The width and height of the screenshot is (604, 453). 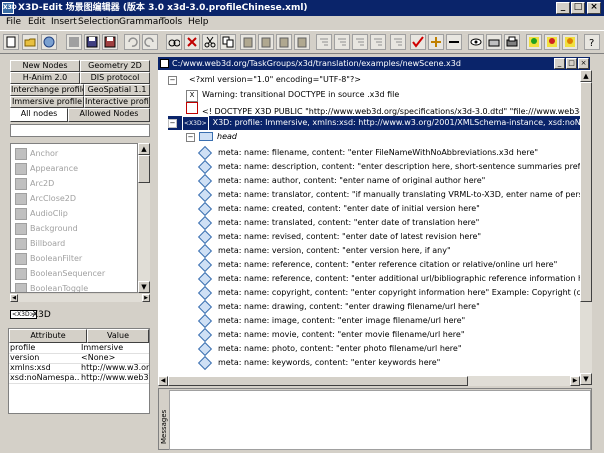 I want to click on print-icon, so click(x=512, y=42).